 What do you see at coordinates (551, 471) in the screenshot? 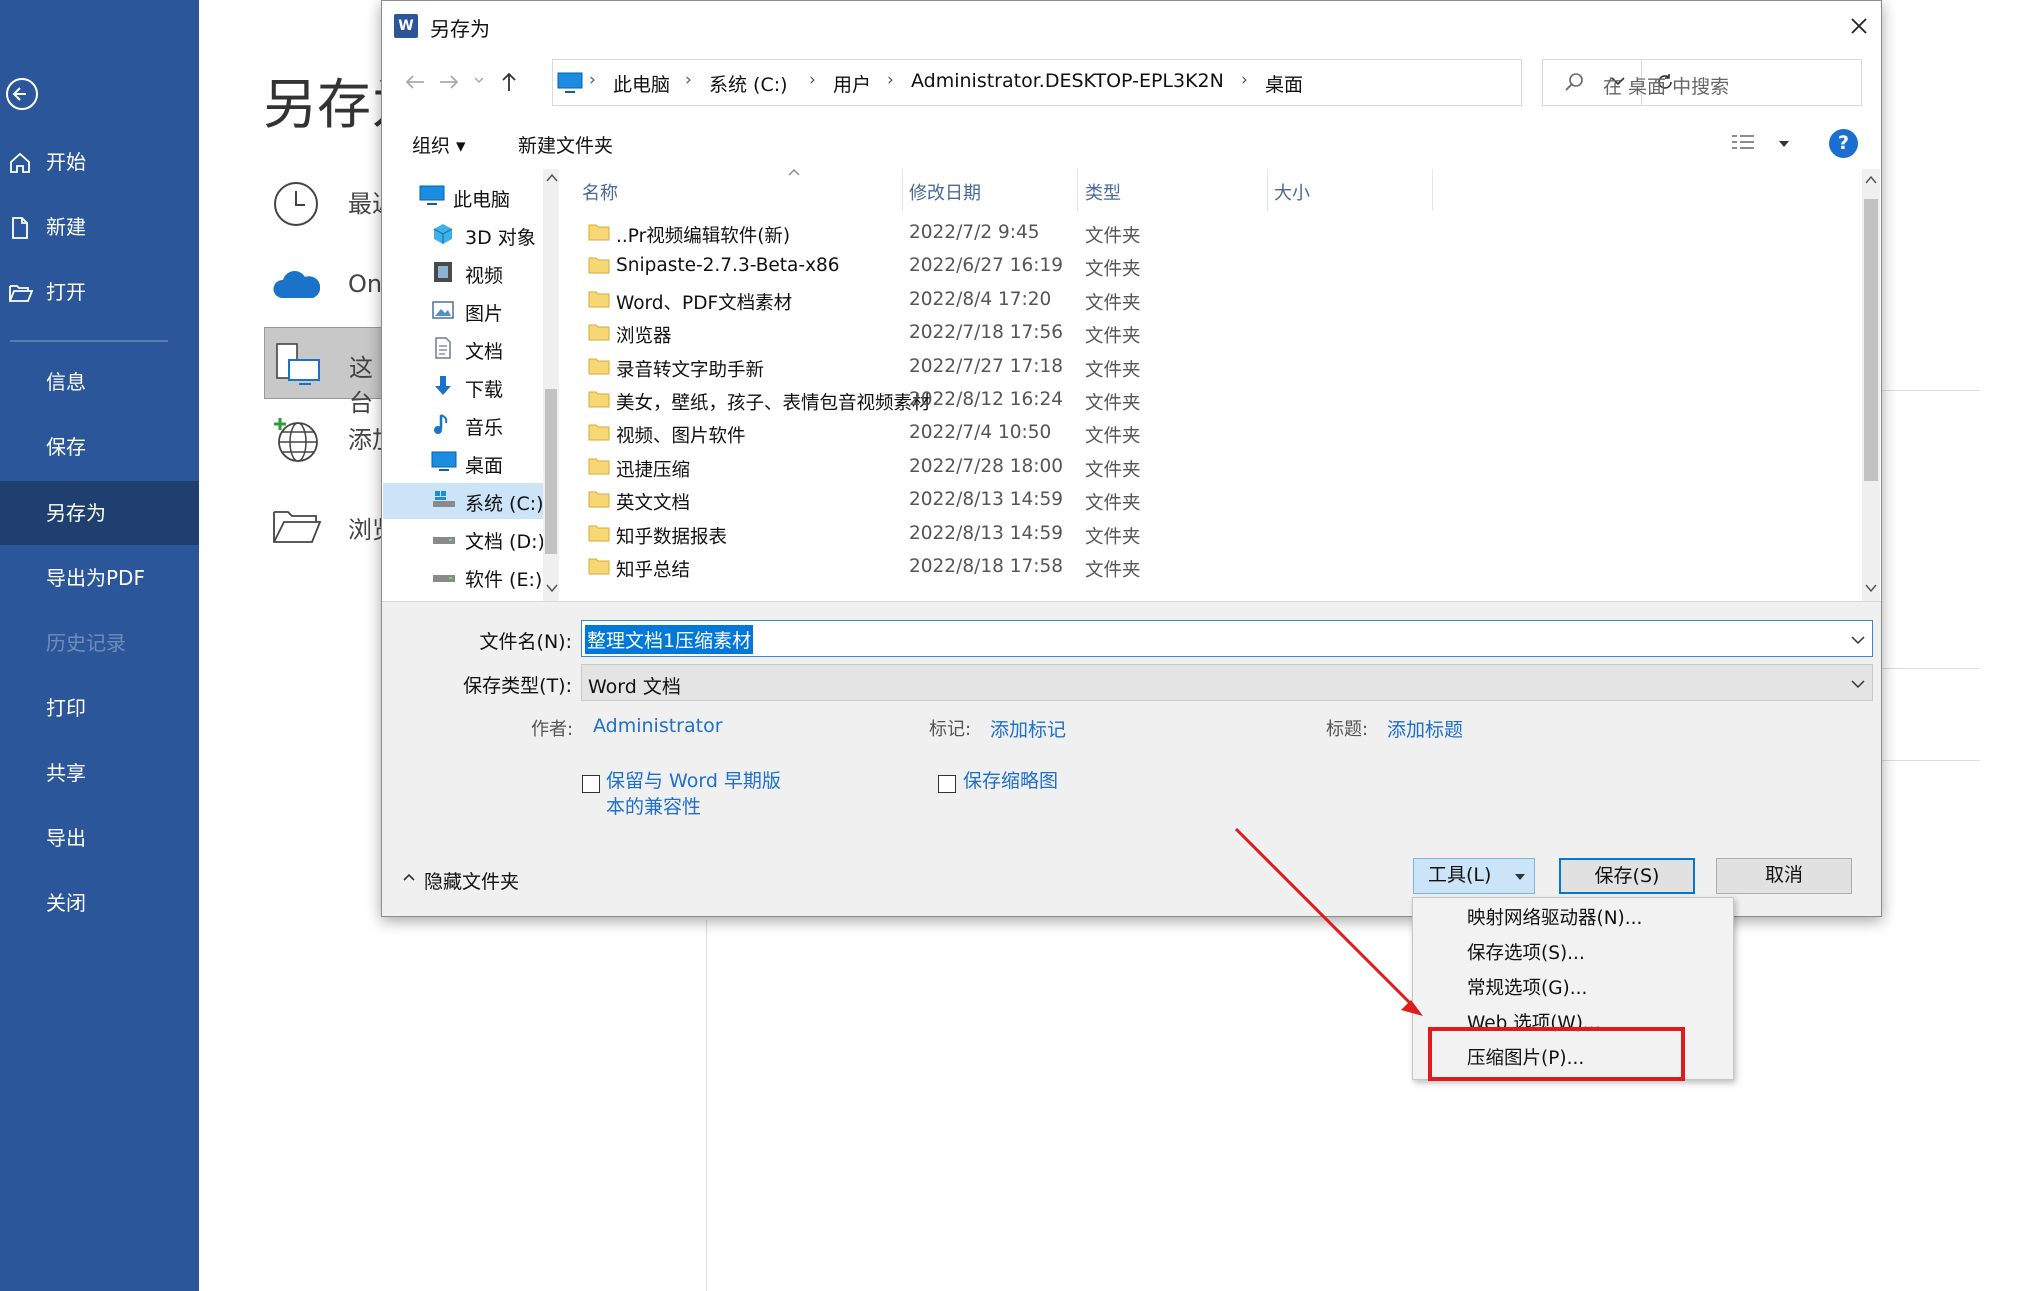
I see `nav-pane-scroll-thumb` at bounding box center [551, 471].